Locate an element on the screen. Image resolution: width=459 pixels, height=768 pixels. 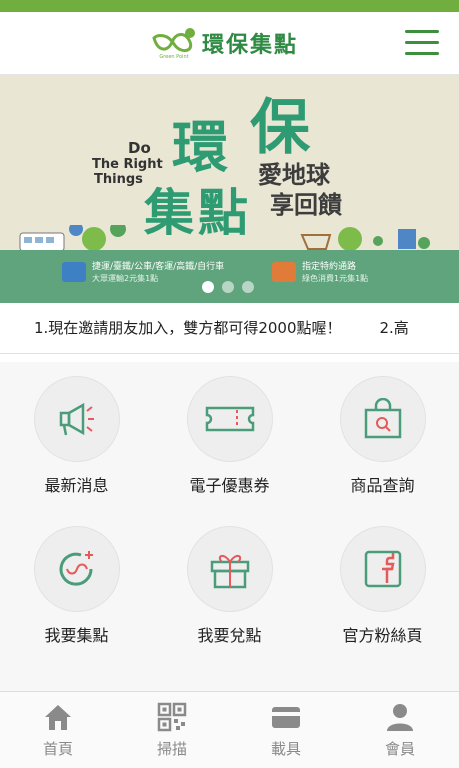
tile-label-coupons: 電子優惠券 is located at coordinates (229, 485).